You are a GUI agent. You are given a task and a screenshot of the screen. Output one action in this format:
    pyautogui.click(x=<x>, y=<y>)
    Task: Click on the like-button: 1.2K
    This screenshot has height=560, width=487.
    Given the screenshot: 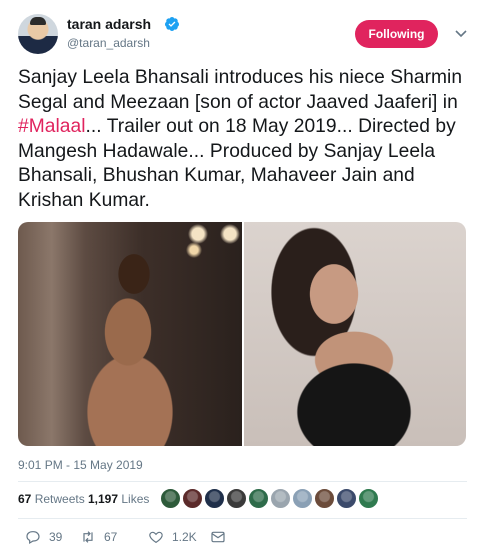 What is the action you would take?
    pyautogui.click(x=172, y=537)
    